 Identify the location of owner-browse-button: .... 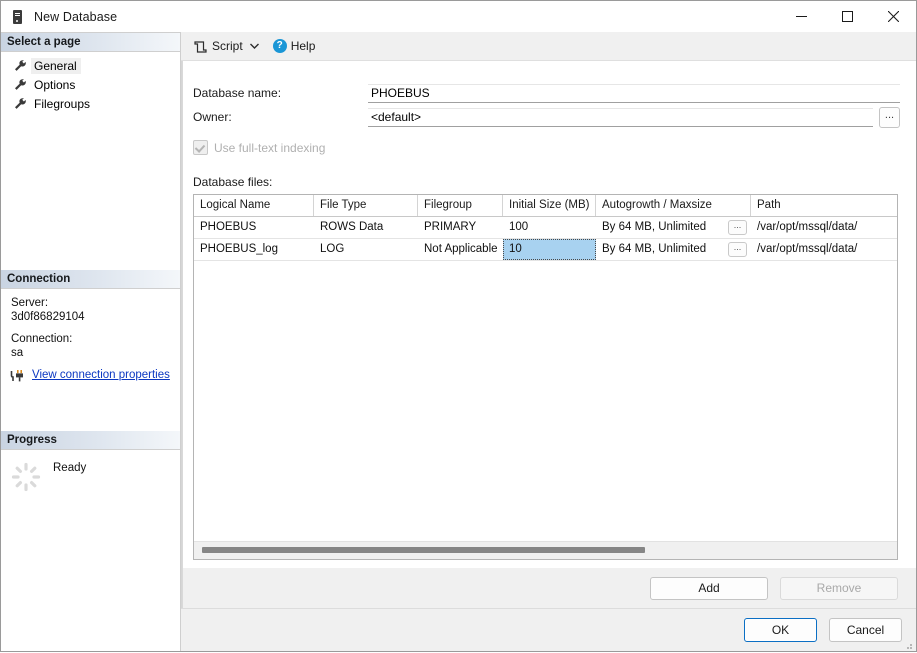
(889, 117).